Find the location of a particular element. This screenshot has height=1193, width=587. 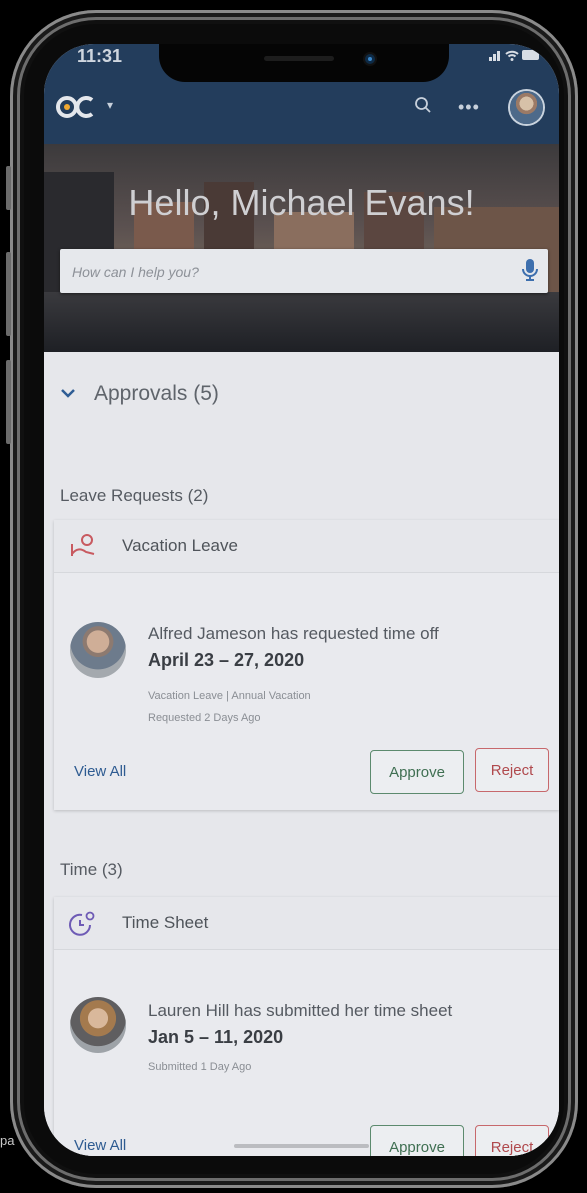

leave-requests-title: Leave Requests (2) is located at coordinates (134, 495).